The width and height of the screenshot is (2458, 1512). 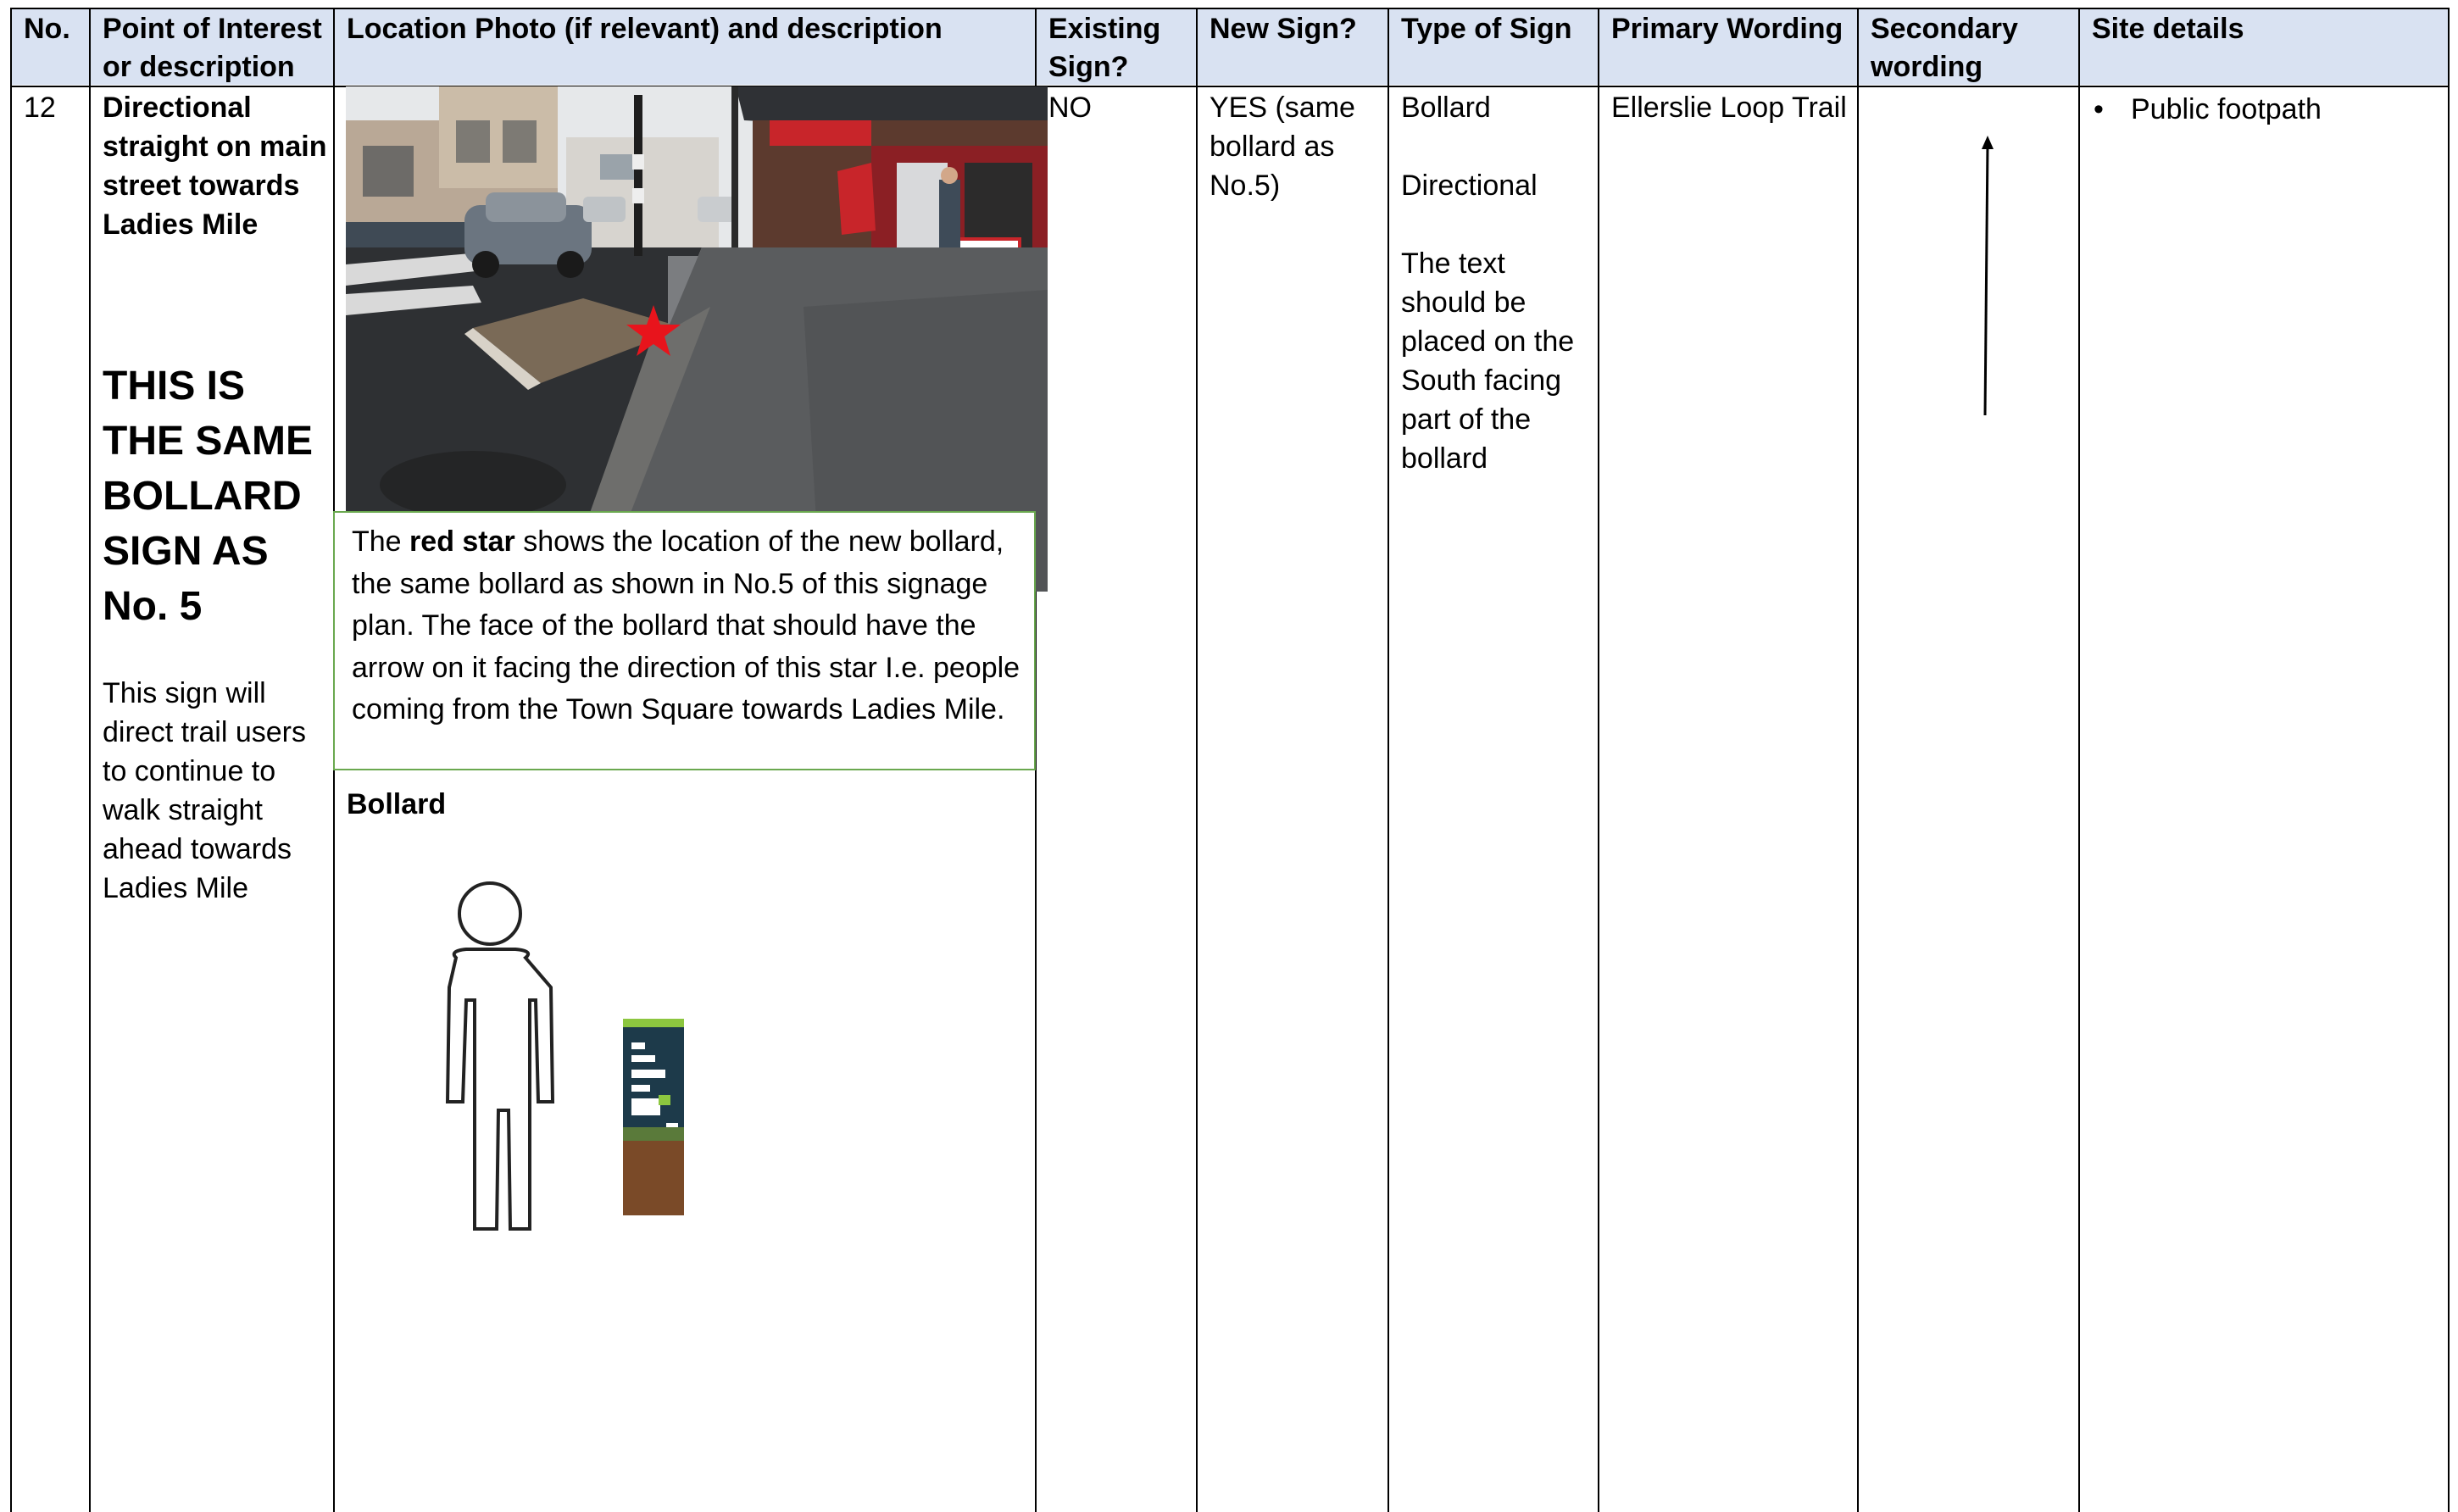 I want to click on primary-wording-value: Ellerslie Loop Trail, so click(x=1729, y=108).